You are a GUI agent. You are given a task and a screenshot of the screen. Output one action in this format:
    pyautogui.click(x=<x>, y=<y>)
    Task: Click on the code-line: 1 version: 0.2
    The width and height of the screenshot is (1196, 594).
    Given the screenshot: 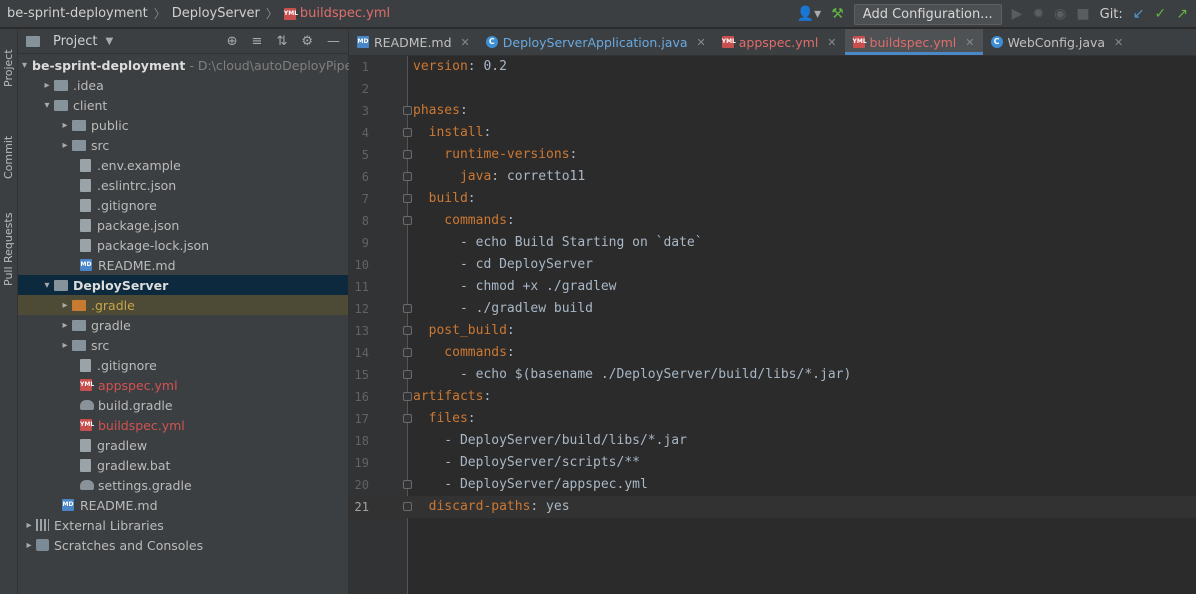 What is the action you would take?
    pyautogui.click(x=772, y=67)
    